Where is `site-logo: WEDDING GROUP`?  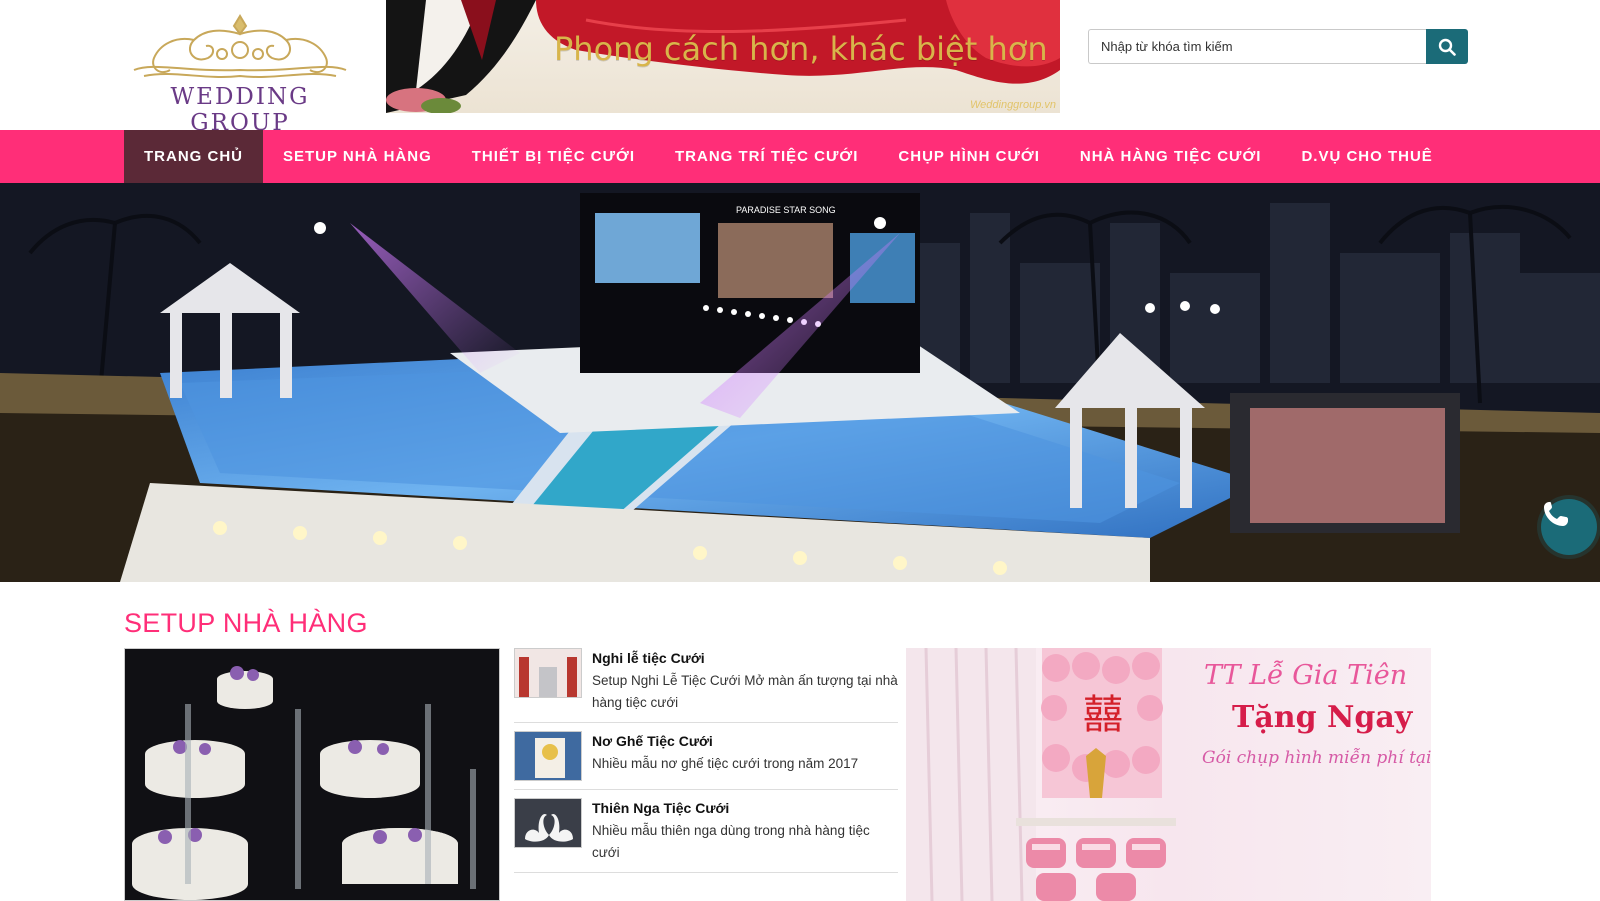
site-logo: WEDDING GROUP is located at coordinates (240, 73).